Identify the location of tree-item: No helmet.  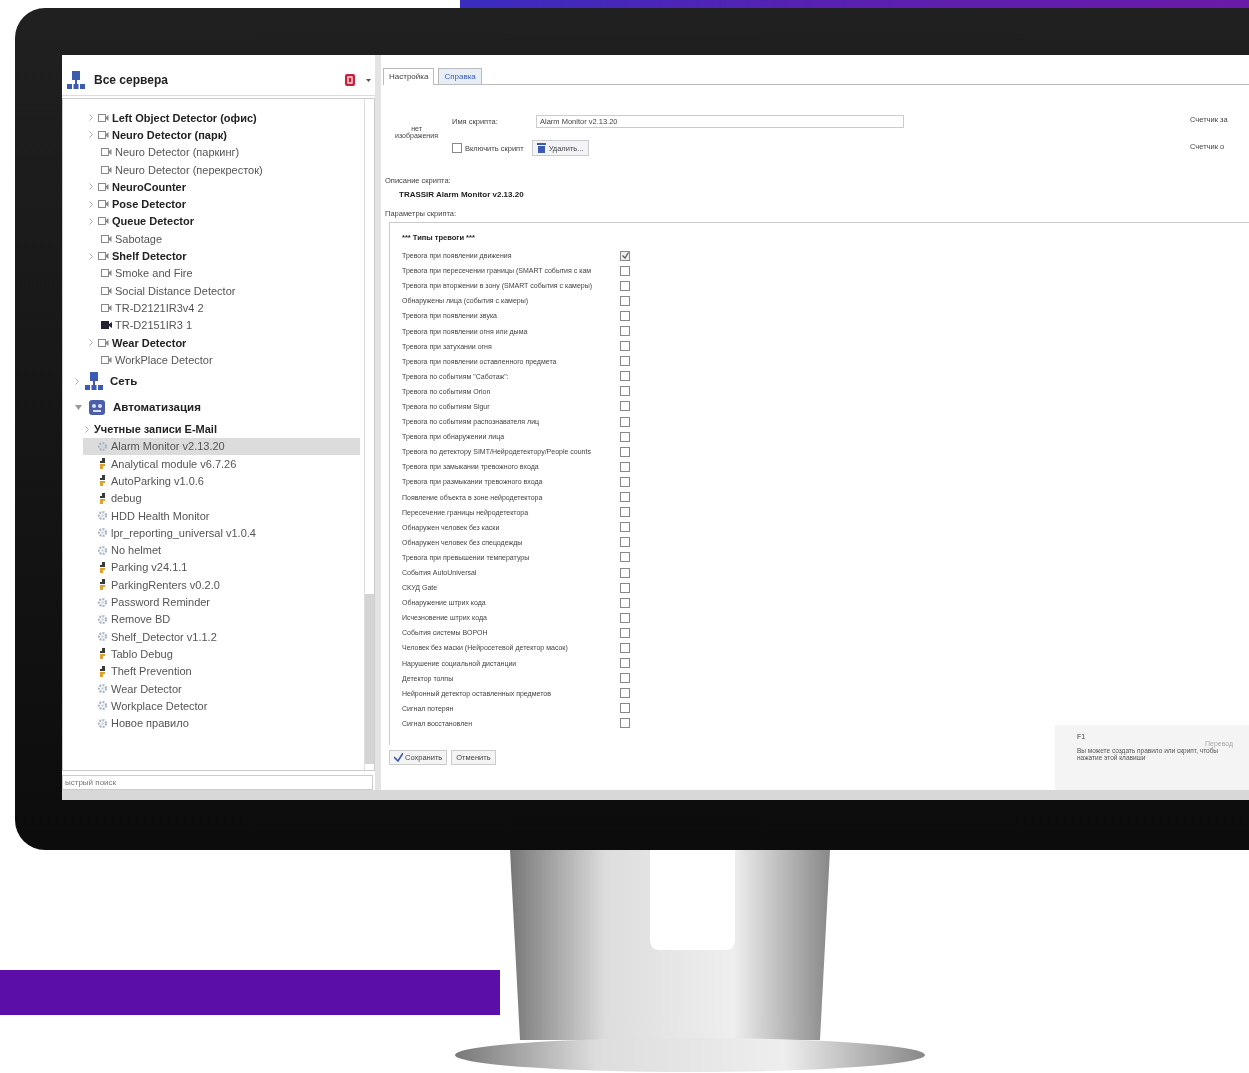
(223, 550).